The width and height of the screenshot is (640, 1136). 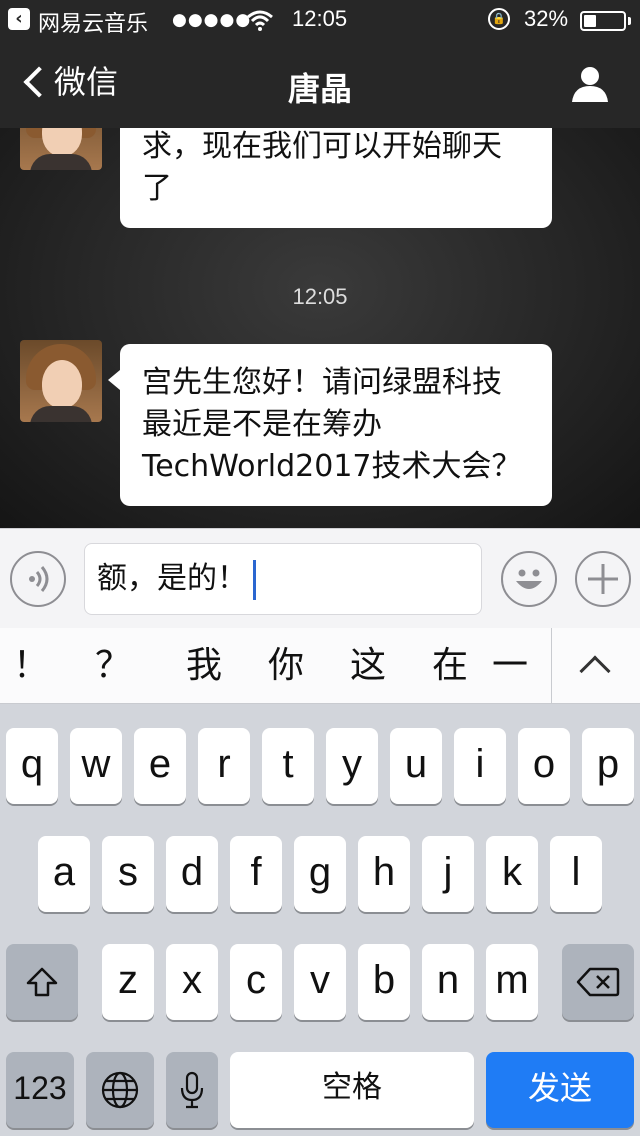 What do you see at coordinates (416, 766) in the screenshot?
I see `key-u: u` at bounding box center [416, 766].